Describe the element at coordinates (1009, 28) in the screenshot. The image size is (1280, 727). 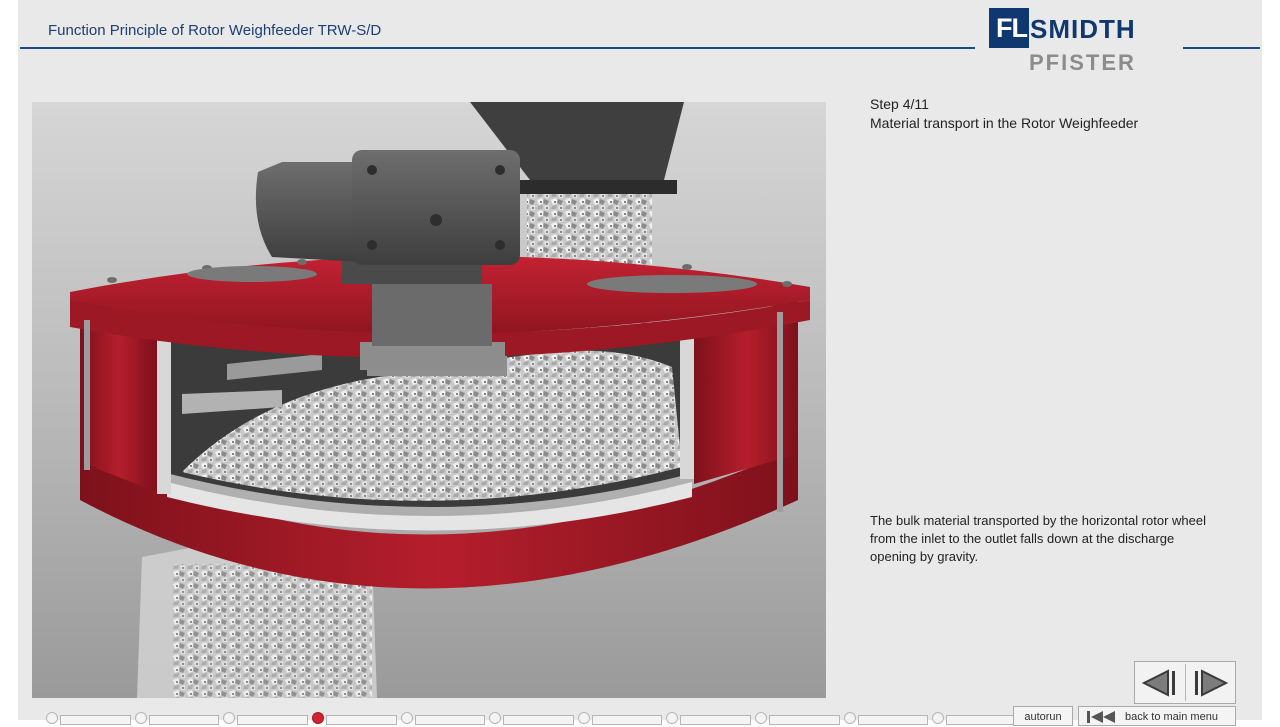
I see `logo-fl-block: FL` at that location.